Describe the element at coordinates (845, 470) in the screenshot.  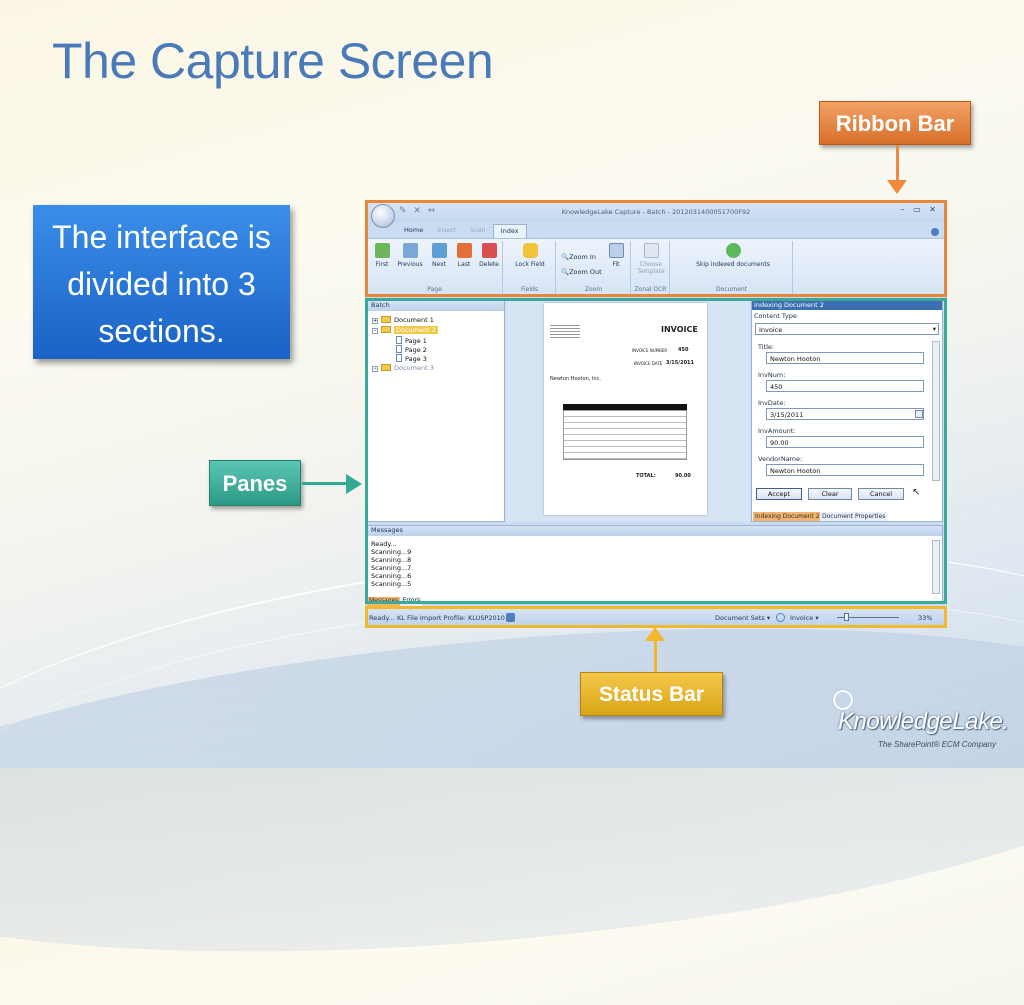
I see `vendorname-field: Newton Hooton` at that location.